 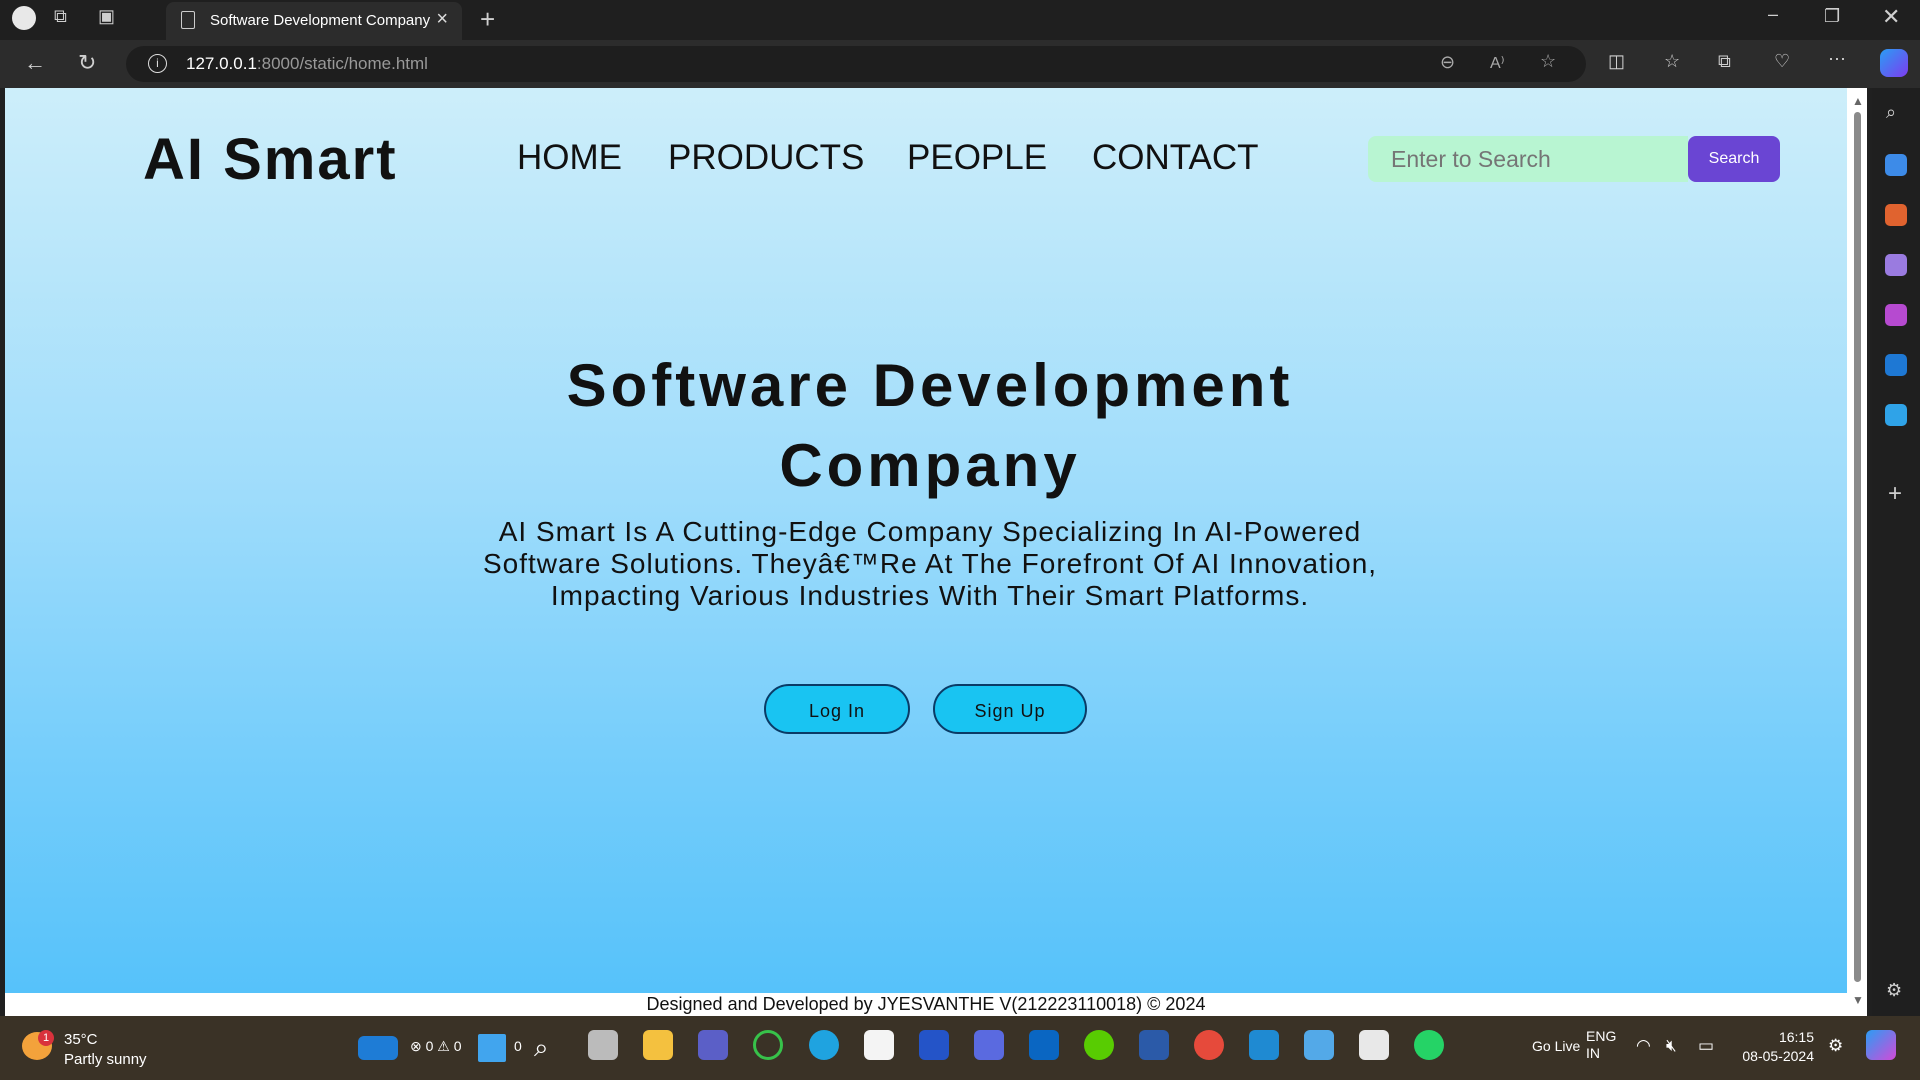 I want to click on weather-badge: 1, so click(x=46, y=1038).